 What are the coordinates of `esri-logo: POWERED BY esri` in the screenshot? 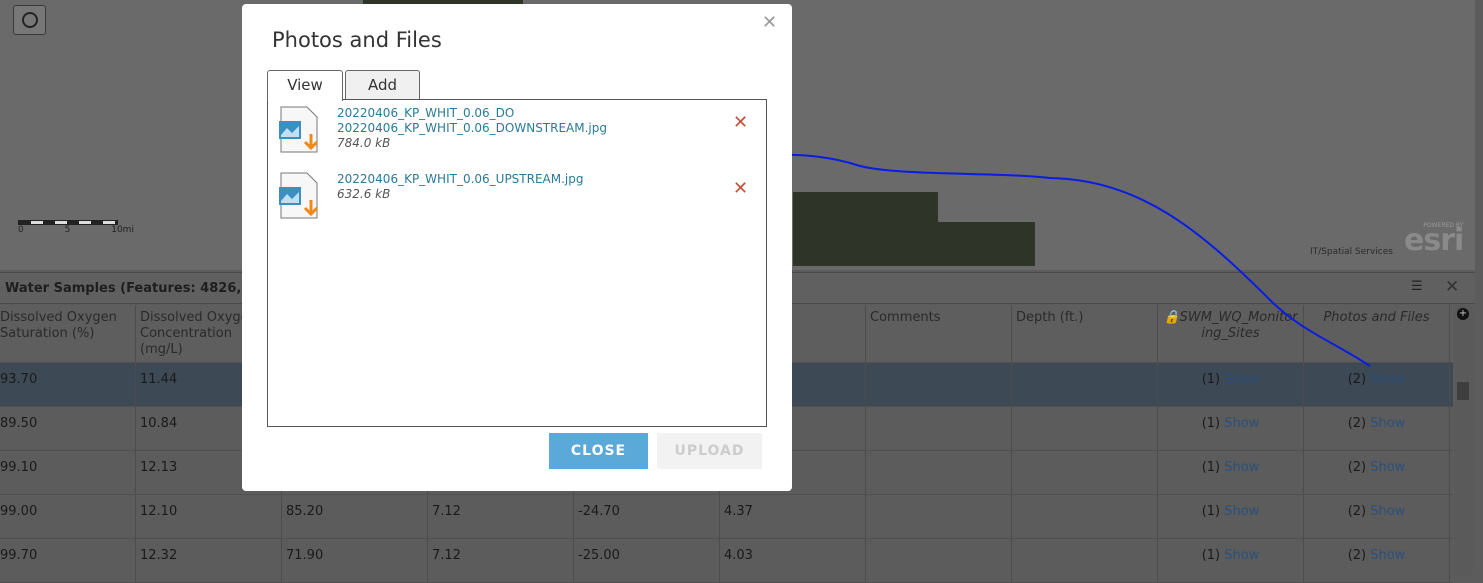 It's located at (1434, 240).